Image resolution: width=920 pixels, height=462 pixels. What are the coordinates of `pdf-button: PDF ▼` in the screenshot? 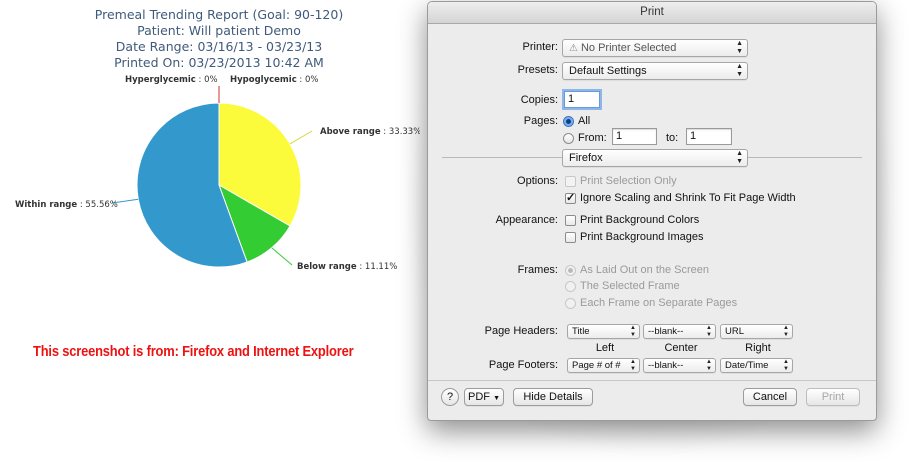 It's located at (484, 397).